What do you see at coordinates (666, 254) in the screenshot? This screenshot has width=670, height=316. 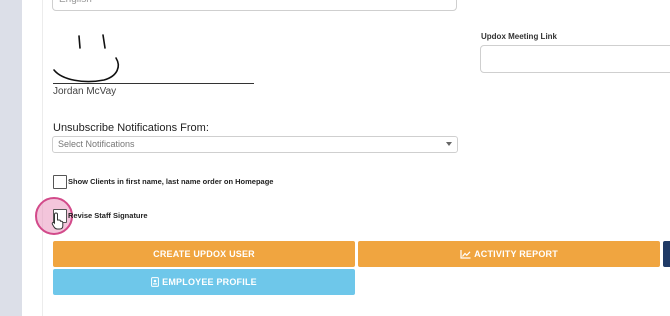 I see `partial-dark-button` at bounding box center [666, 254].